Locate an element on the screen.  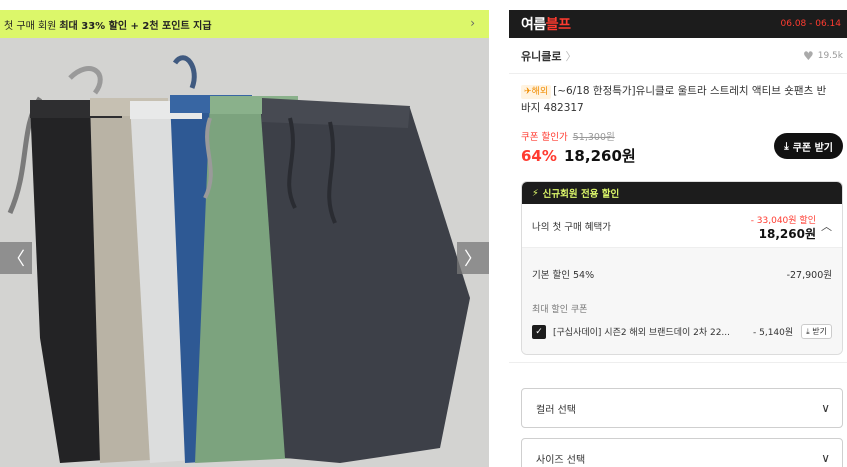
original-price: 51,300원 is located at coordinates (593, 137).